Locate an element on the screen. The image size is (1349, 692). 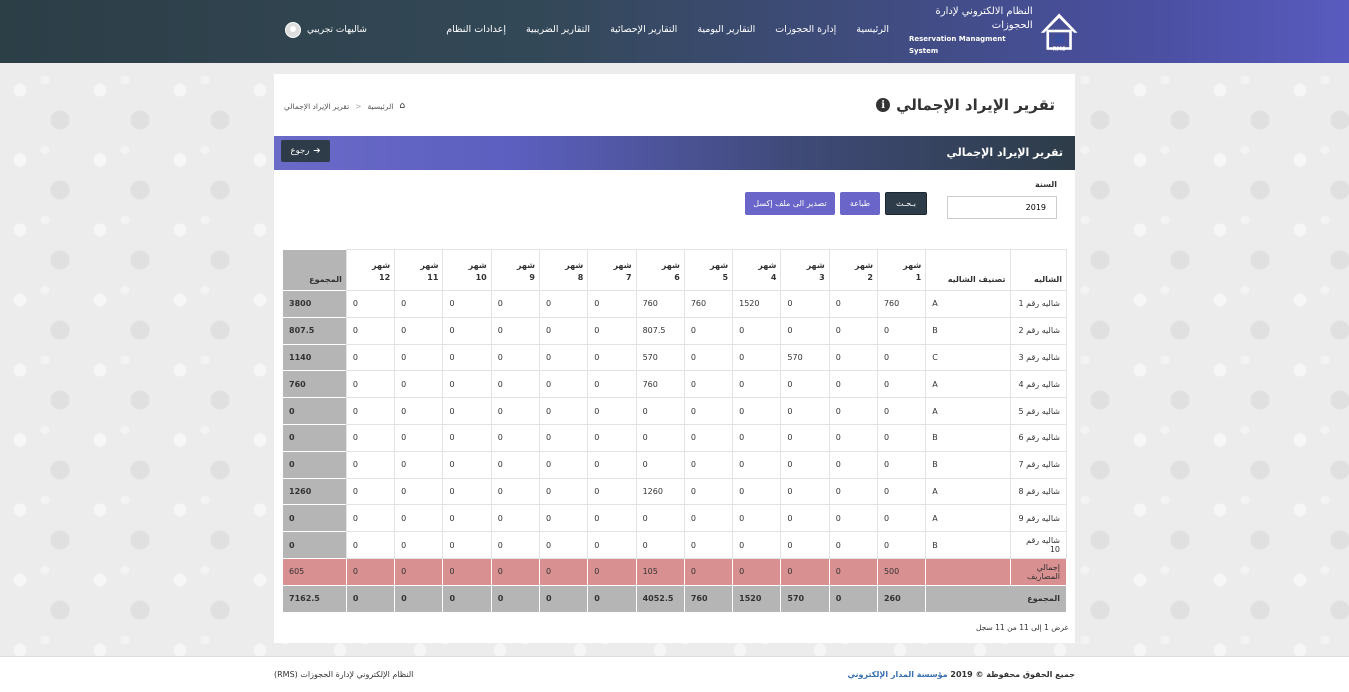
logo-badge: RMS is located at coordinates (1058, 49).